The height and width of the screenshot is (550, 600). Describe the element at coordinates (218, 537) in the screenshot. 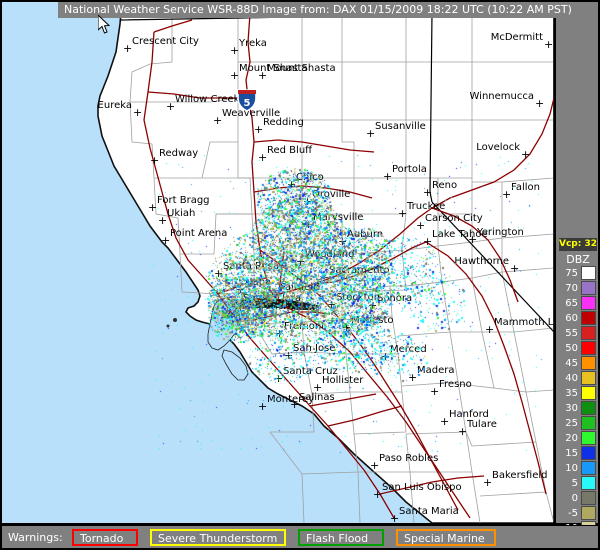

I see `warning-button-severe-thunderstorm: Severe Thunderstorm` at that location.